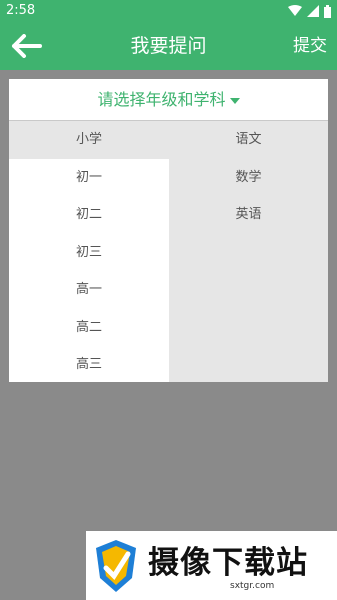 Image resolution: width=337 pixels, height=600 pixels. I want to click on grade-item: 小学, so click(89, 140).